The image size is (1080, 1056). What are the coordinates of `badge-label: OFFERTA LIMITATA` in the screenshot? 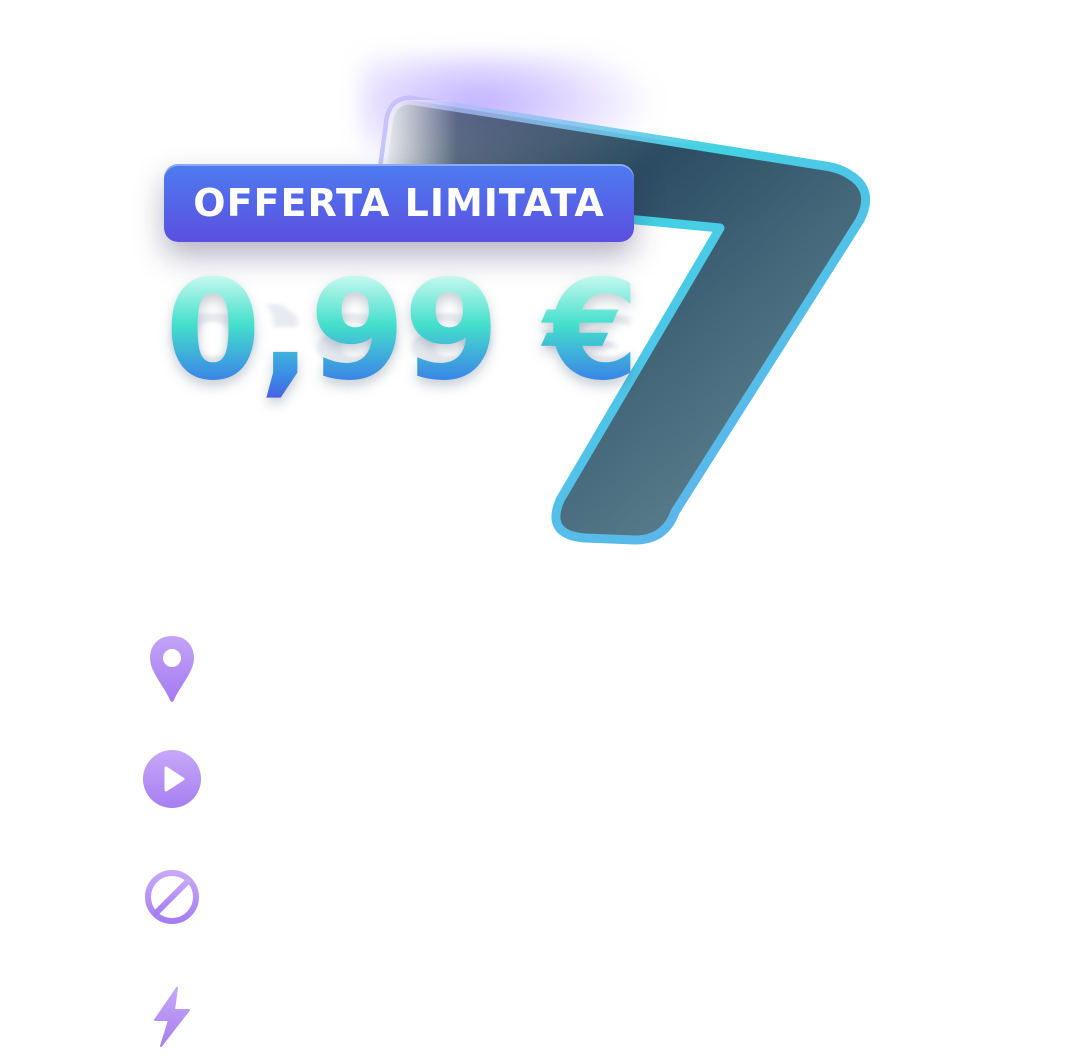 It's located at (399, 203).